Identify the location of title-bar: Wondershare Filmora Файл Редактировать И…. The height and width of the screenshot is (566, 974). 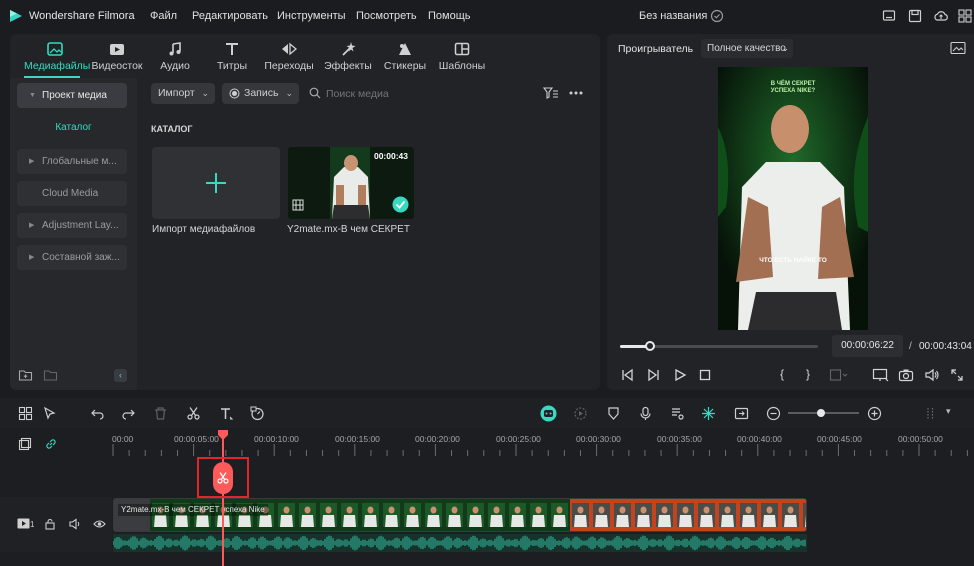
(487, 16).